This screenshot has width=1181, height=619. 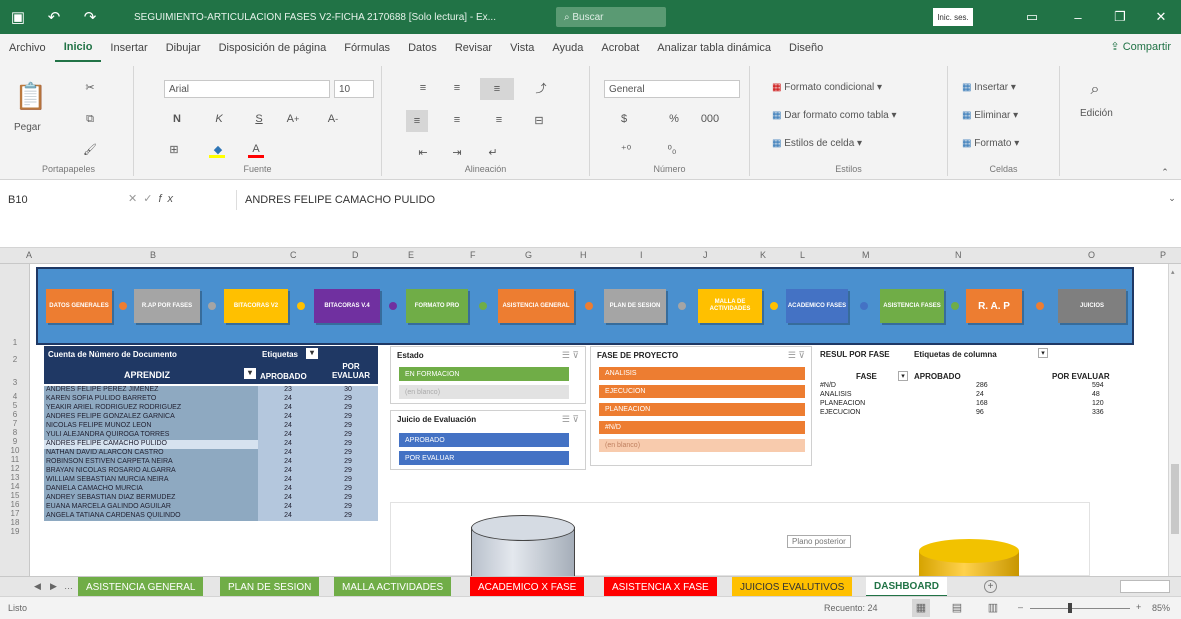 I want to click on increase-decimal-icon: ⁺⁰, so click(x=626, y=149).